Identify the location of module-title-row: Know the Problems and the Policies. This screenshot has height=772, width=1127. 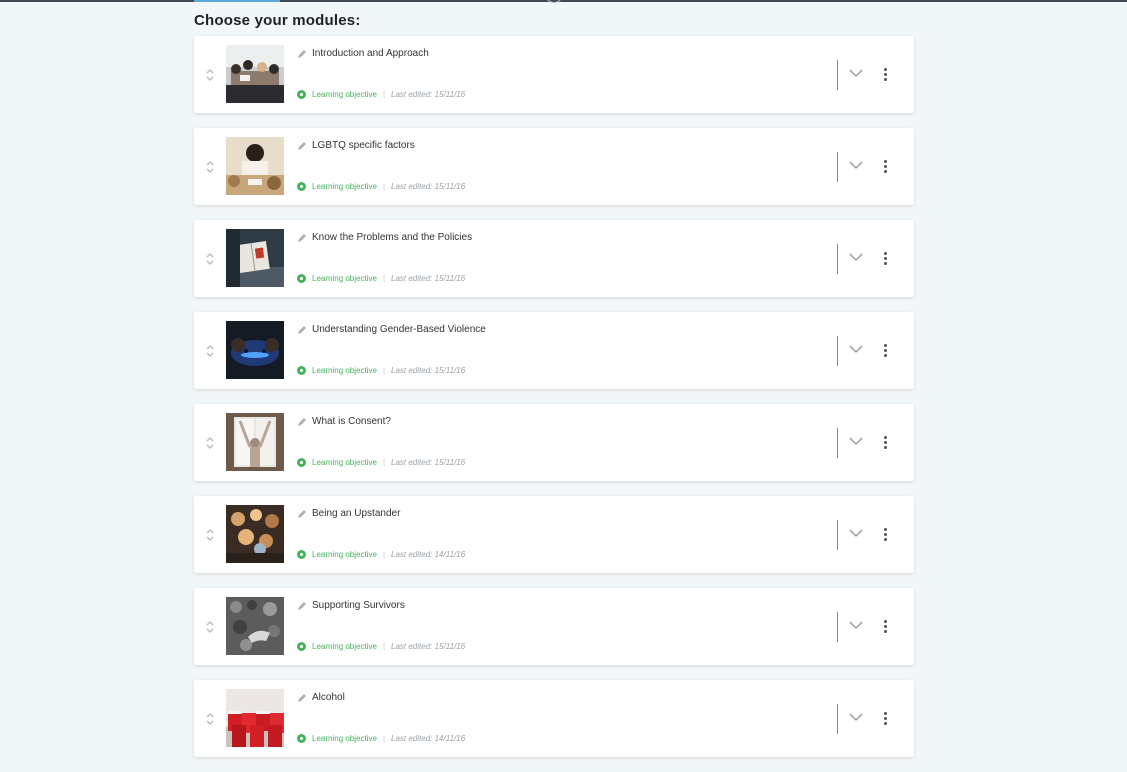
(384, 237).